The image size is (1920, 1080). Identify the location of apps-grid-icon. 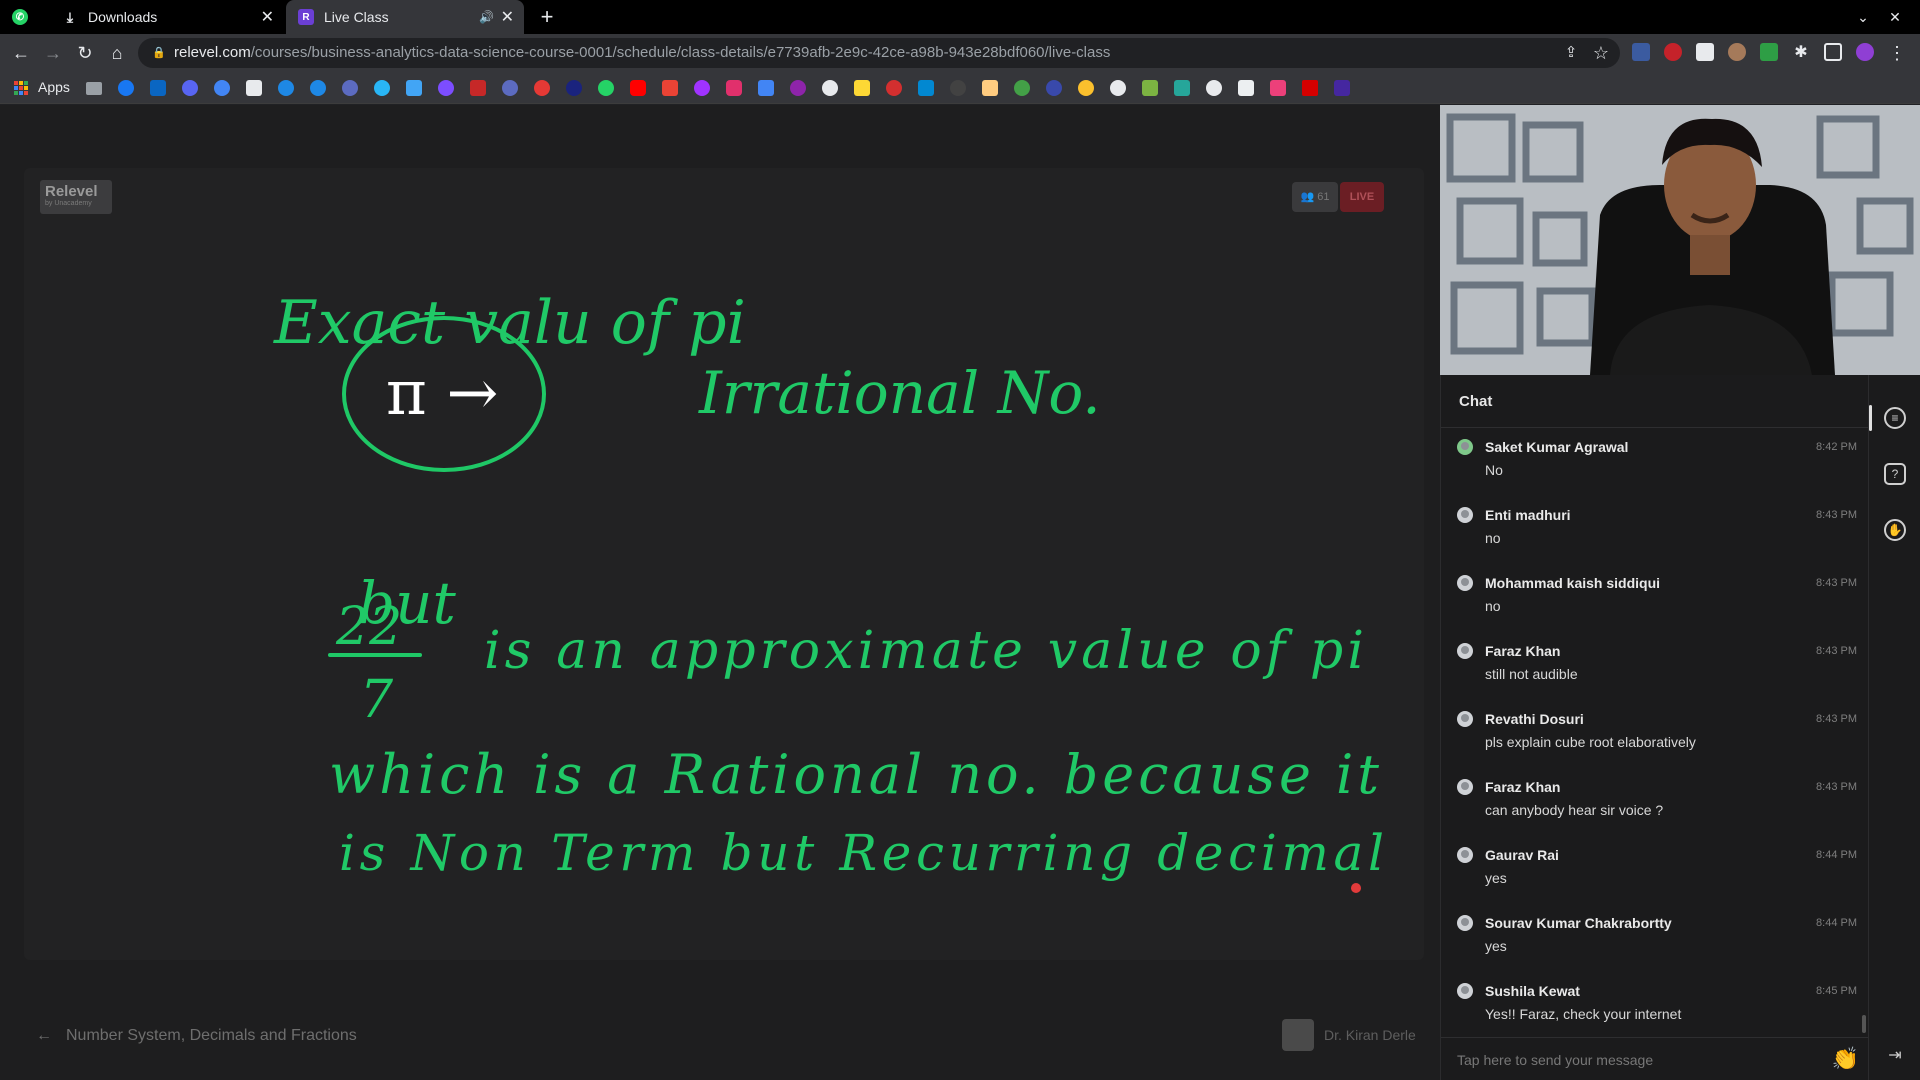
(21, 88).